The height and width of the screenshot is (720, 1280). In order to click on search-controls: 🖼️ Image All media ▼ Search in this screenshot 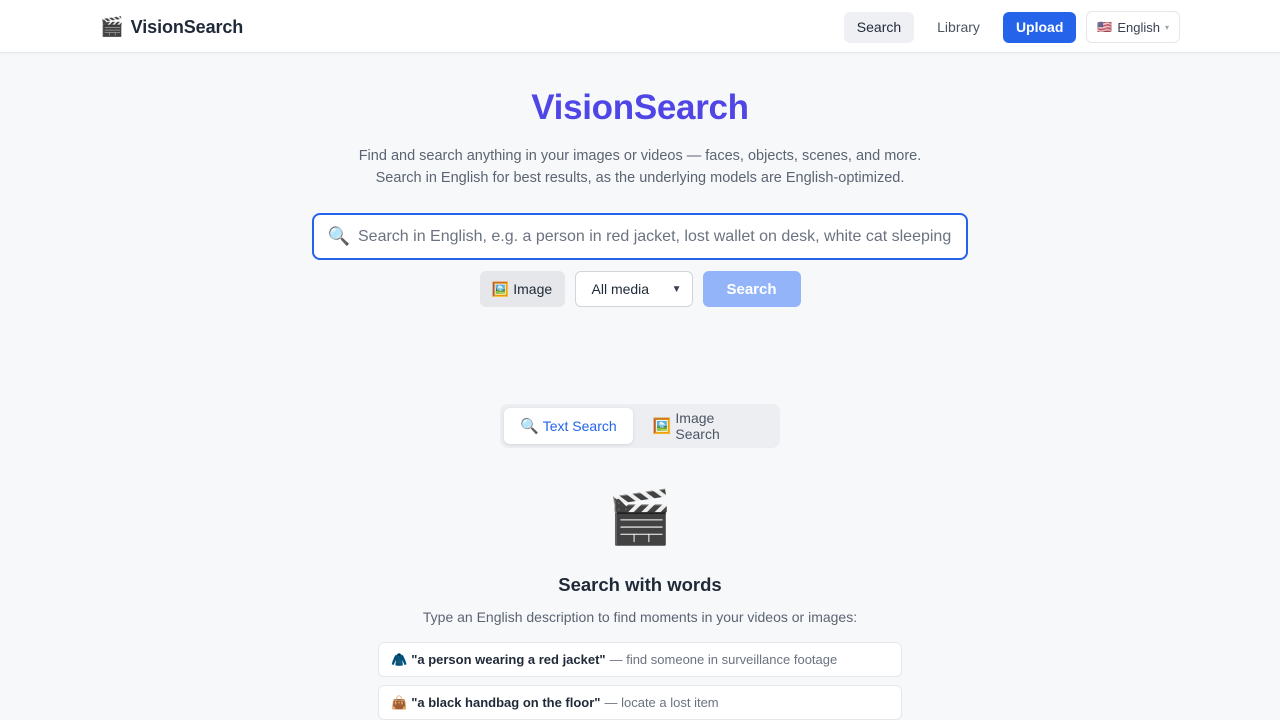, I will do `click(640, 289)`.